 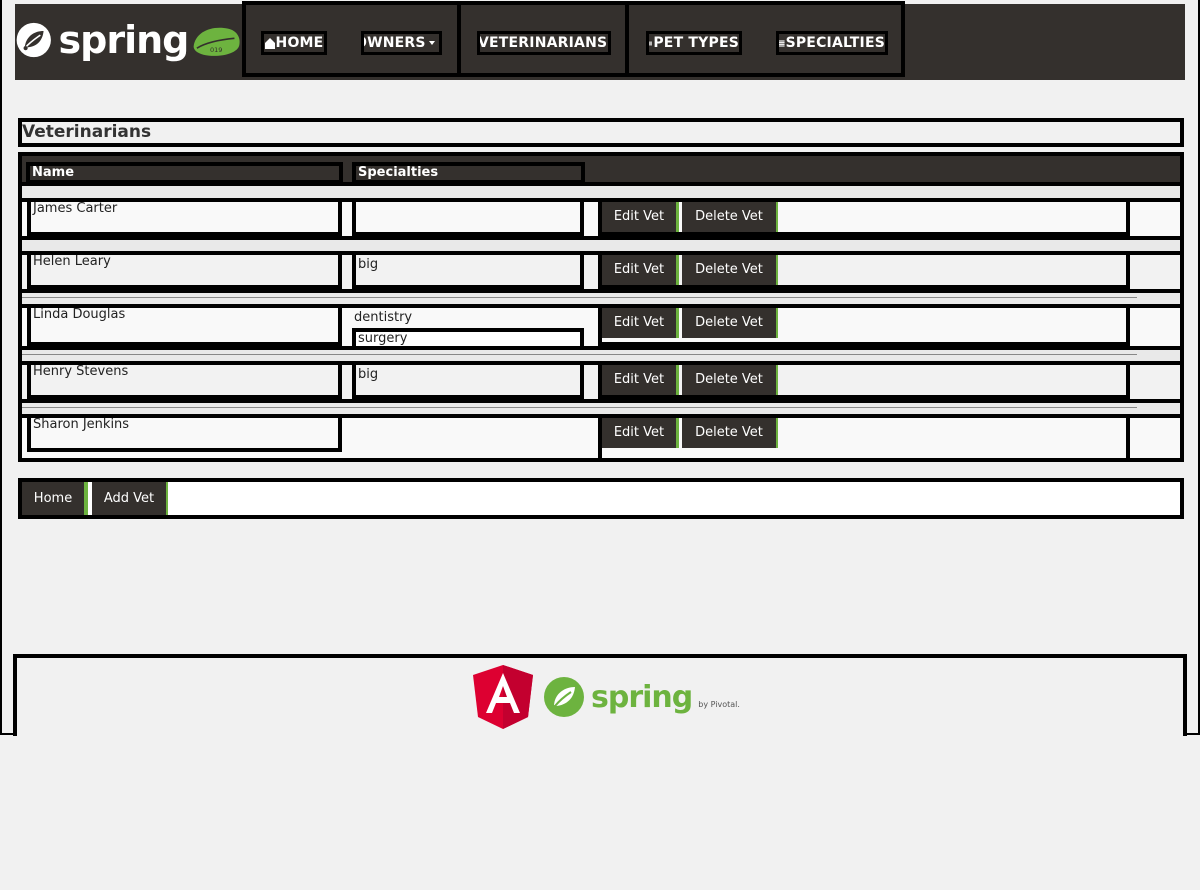 I want to click on table-row: Sharon Jenkins Edit Vet Delete Vet, so click(x=601, y=436).